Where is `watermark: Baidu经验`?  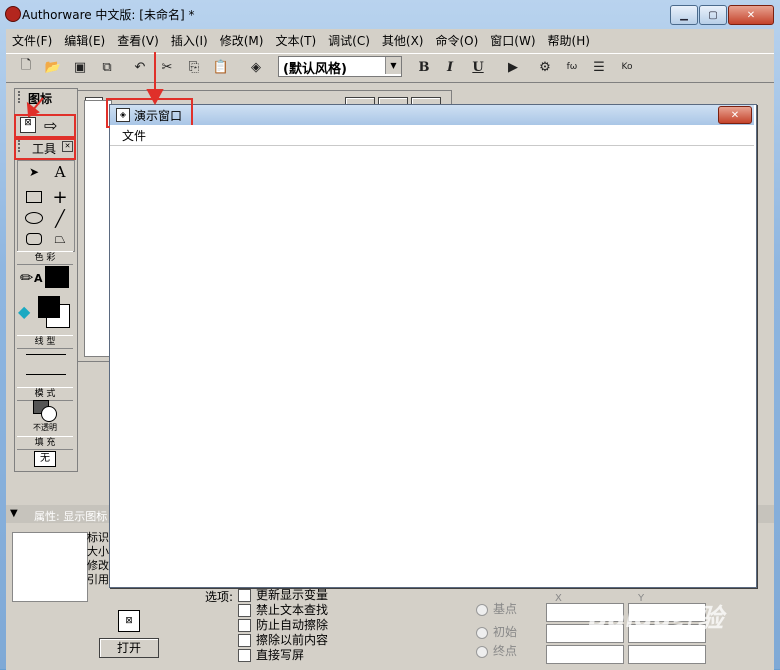 watermark: Baidu经验 is located at coordinates (656, 619).